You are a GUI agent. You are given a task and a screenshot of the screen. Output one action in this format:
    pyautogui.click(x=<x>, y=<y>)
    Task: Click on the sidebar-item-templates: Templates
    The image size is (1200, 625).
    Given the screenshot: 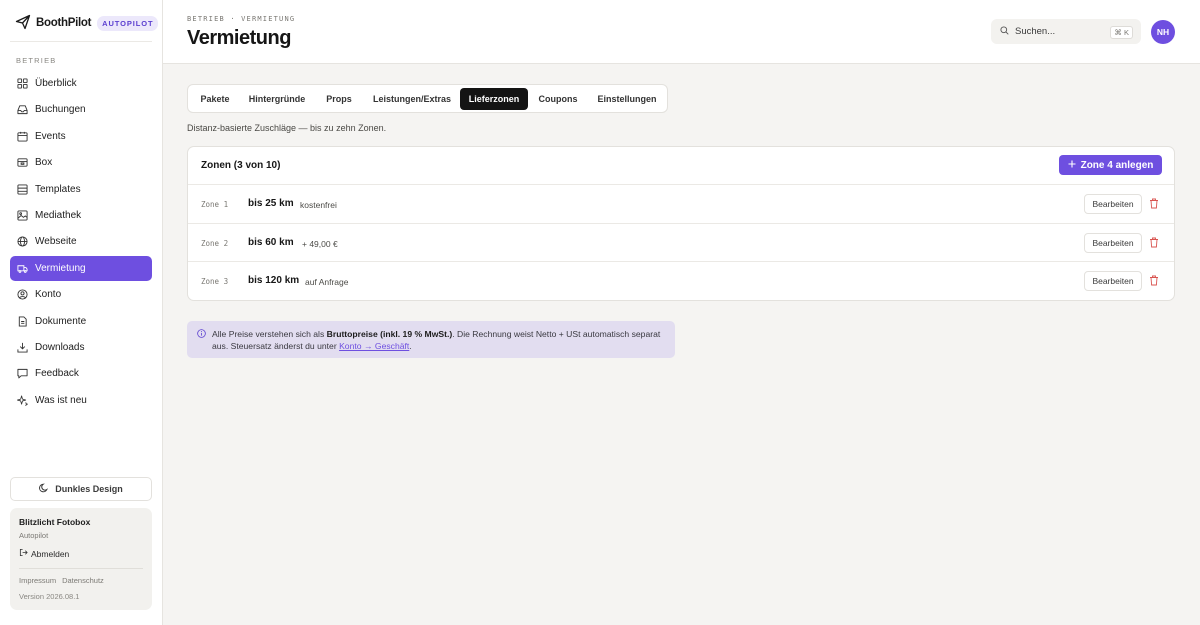 What is the action you would take?
    pyautogui.click(x=81, y=189)
    